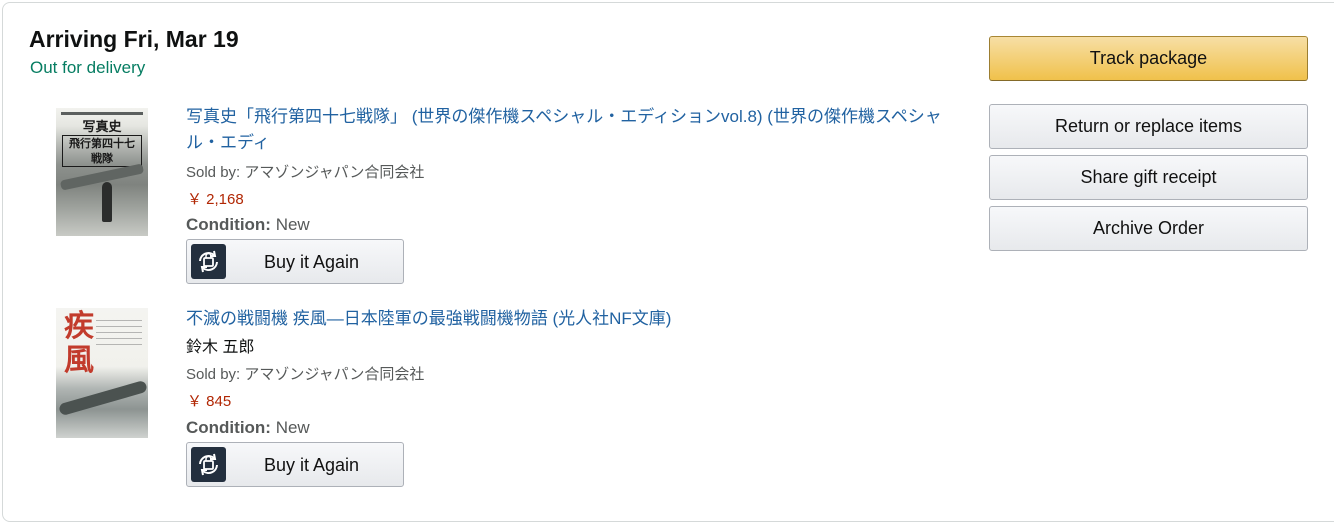 The width and height of the screenshot is (1334, 522). I want to click on cover-title-box: 飛行第四十七戦隊, so click(102, 151).